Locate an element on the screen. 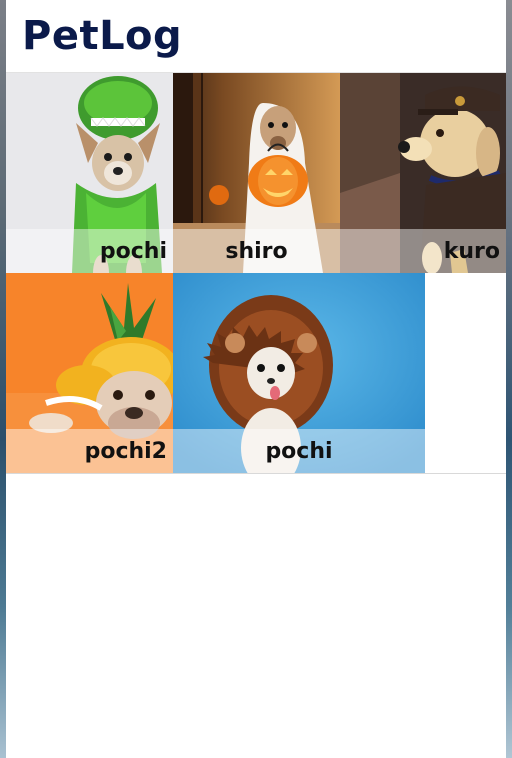  app-header: PetLog is located at coordinates (256, 36).